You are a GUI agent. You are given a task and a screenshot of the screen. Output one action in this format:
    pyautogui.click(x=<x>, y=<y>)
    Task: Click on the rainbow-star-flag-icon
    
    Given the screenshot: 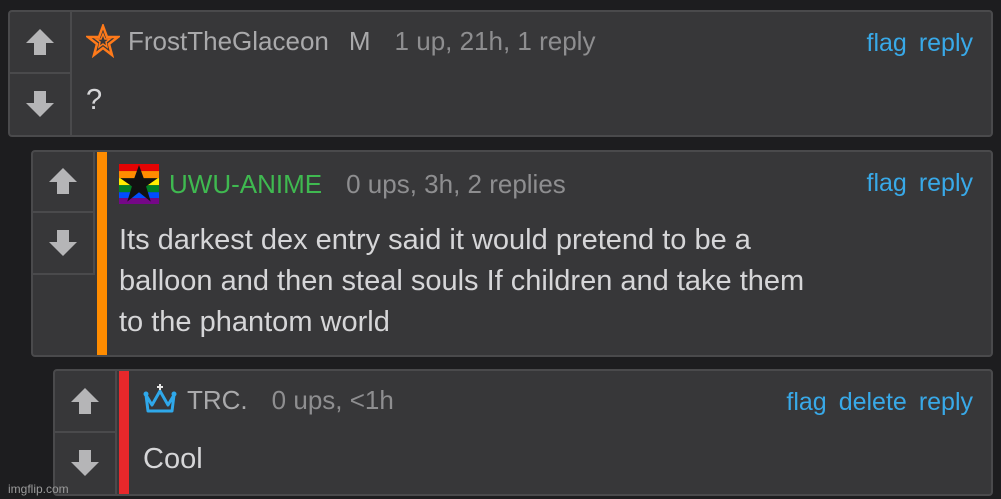 What is the action you would take?
    pyautogui.click(x=139, y=184)
    